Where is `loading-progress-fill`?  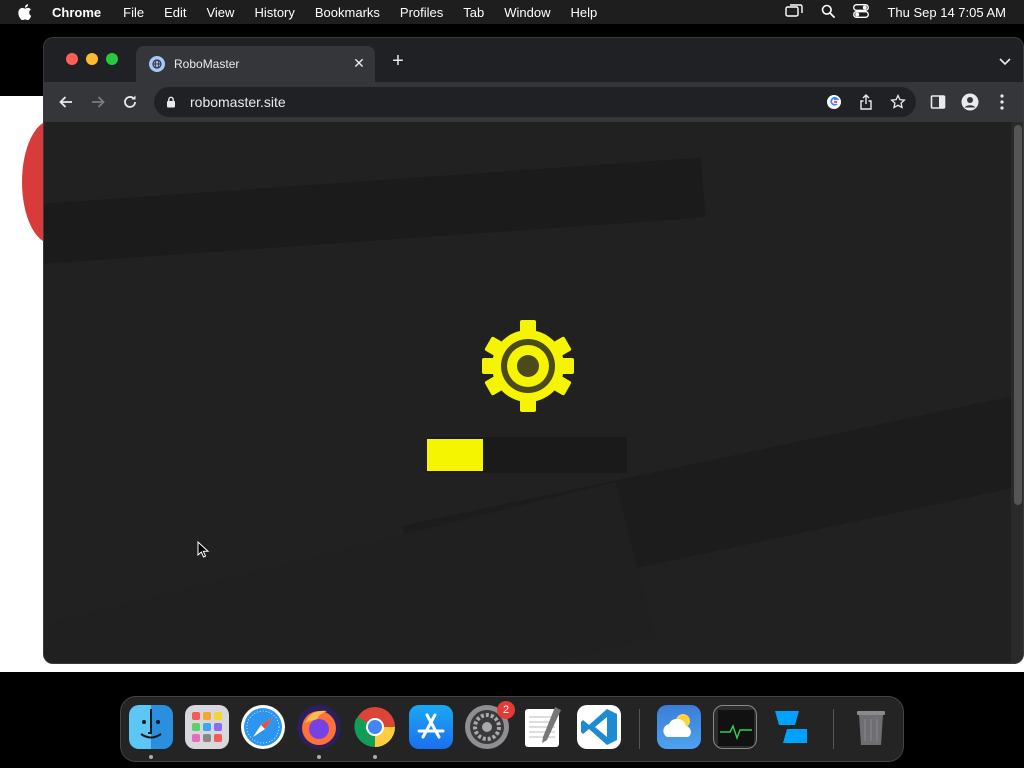 loading-progress-fill is located at coordinates (455, 455).